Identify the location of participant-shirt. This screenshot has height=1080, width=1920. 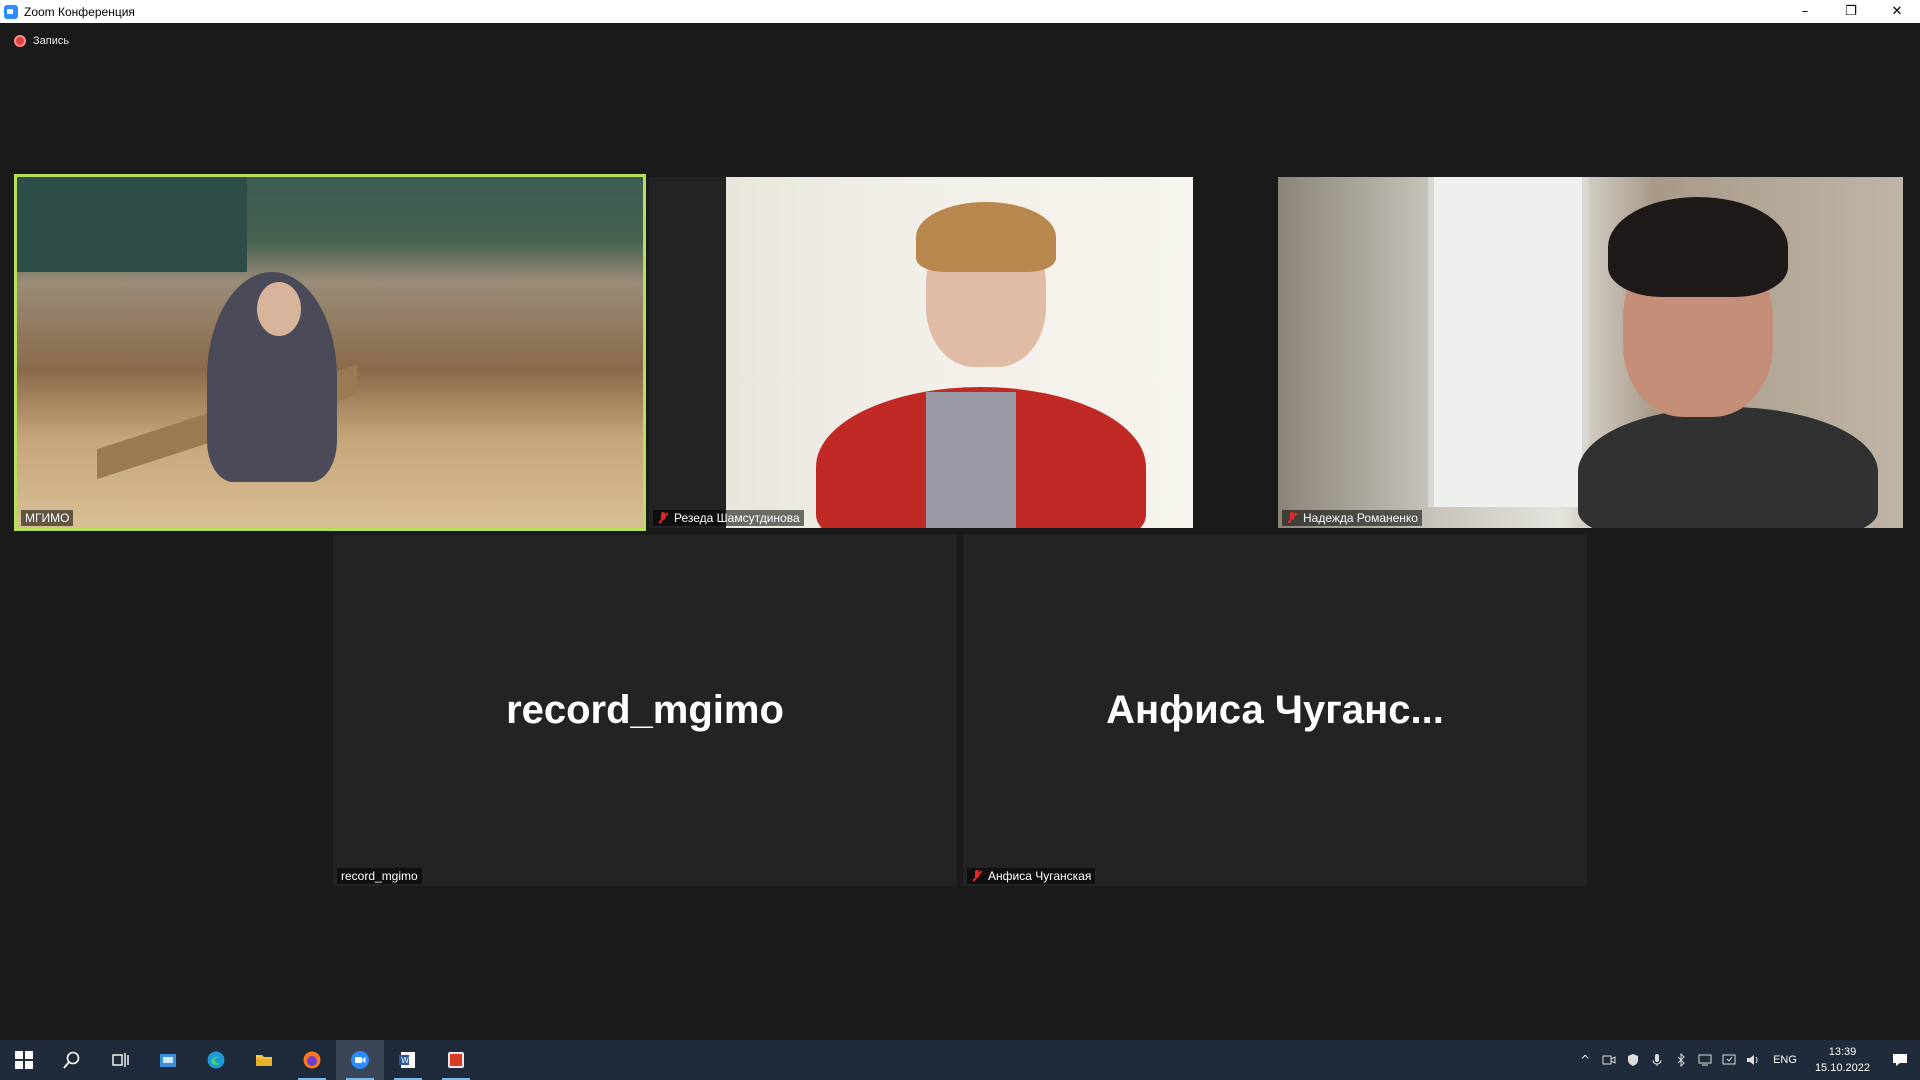
(971, 460).